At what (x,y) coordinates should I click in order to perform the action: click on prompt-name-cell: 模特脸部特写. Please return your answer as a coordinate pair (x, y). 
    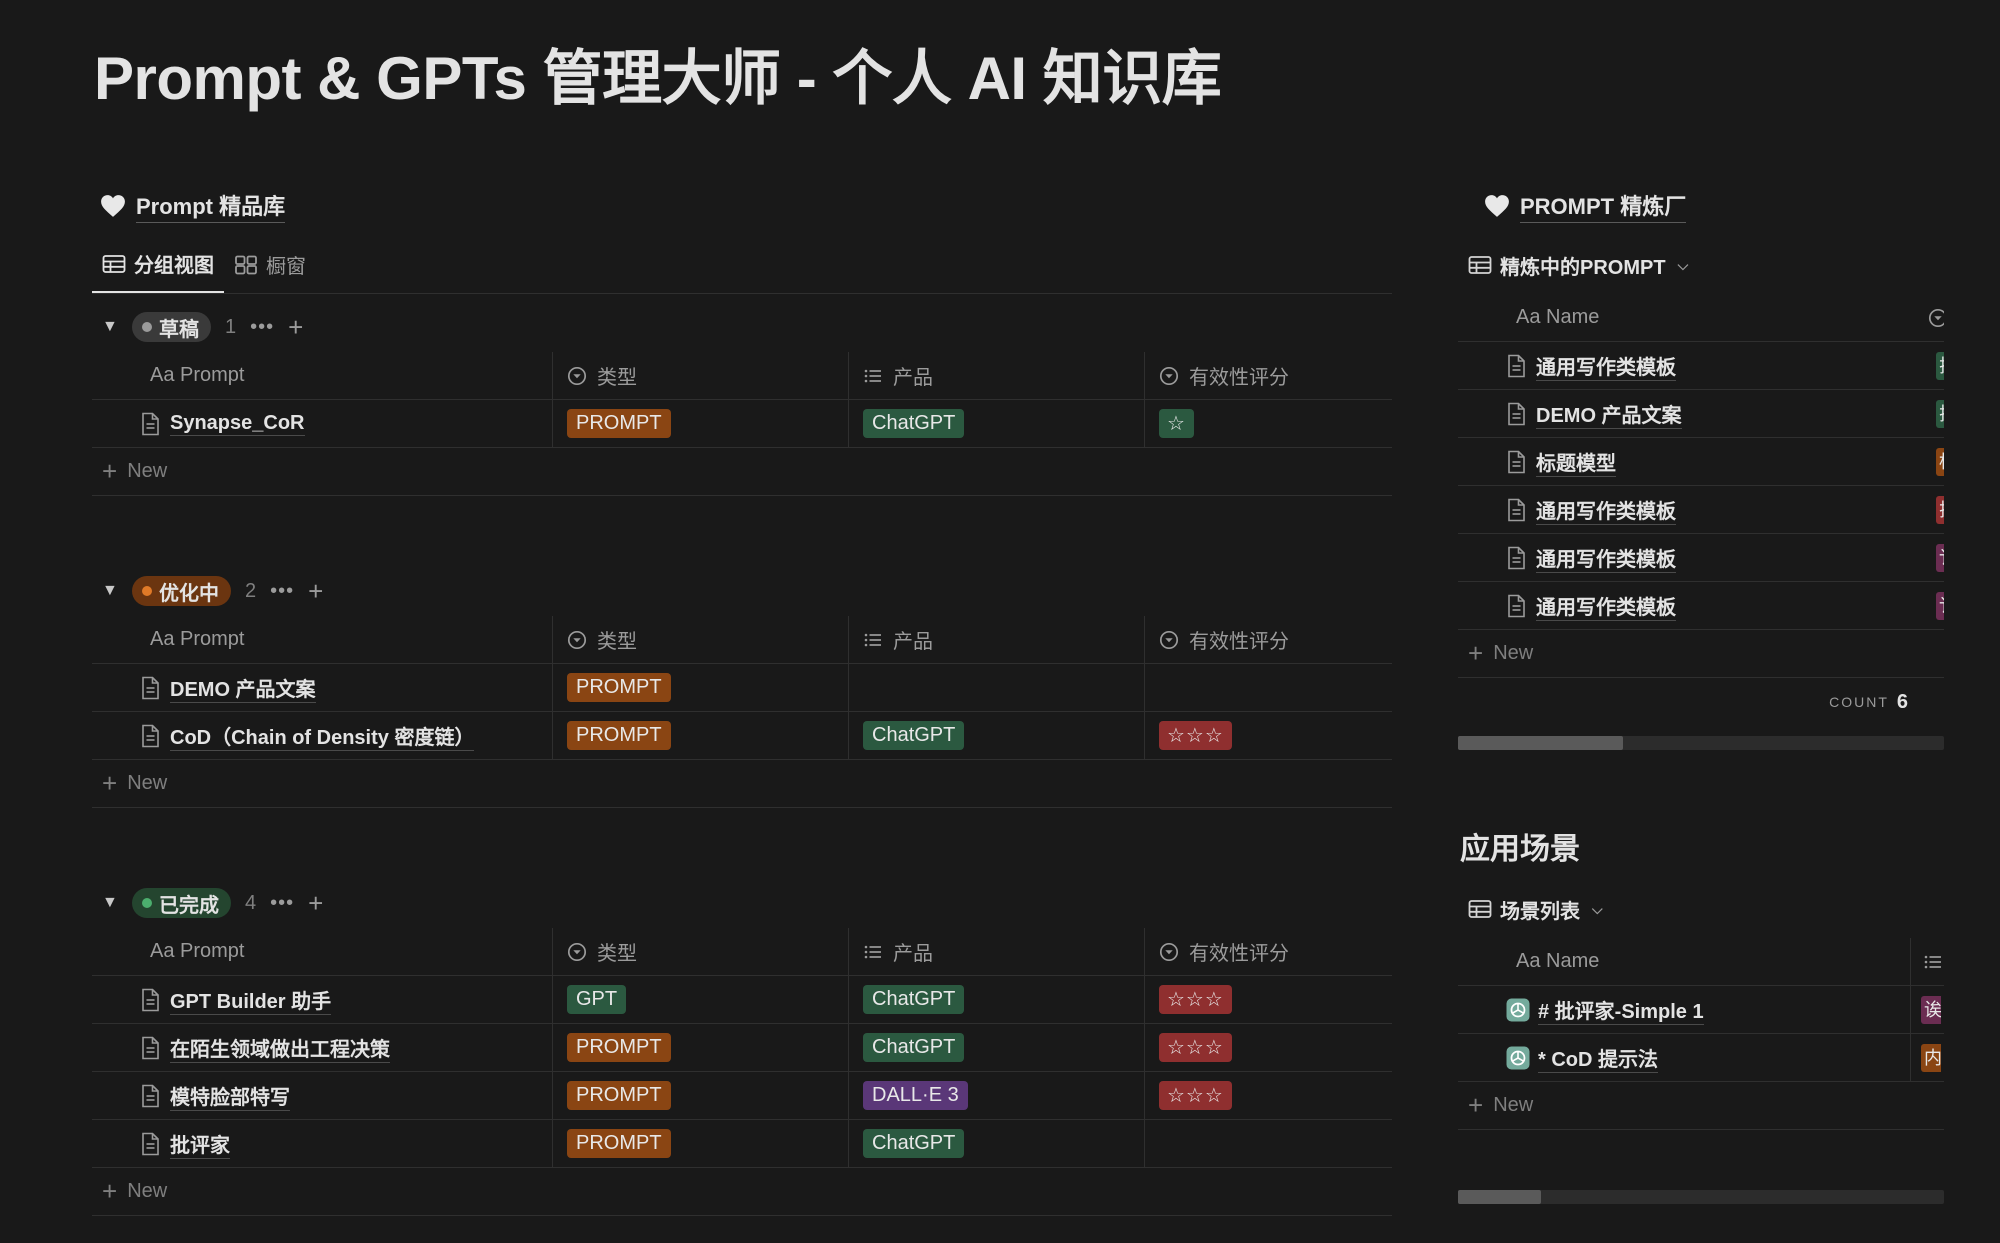
    Looking at the image, I should click on (322, 1095).